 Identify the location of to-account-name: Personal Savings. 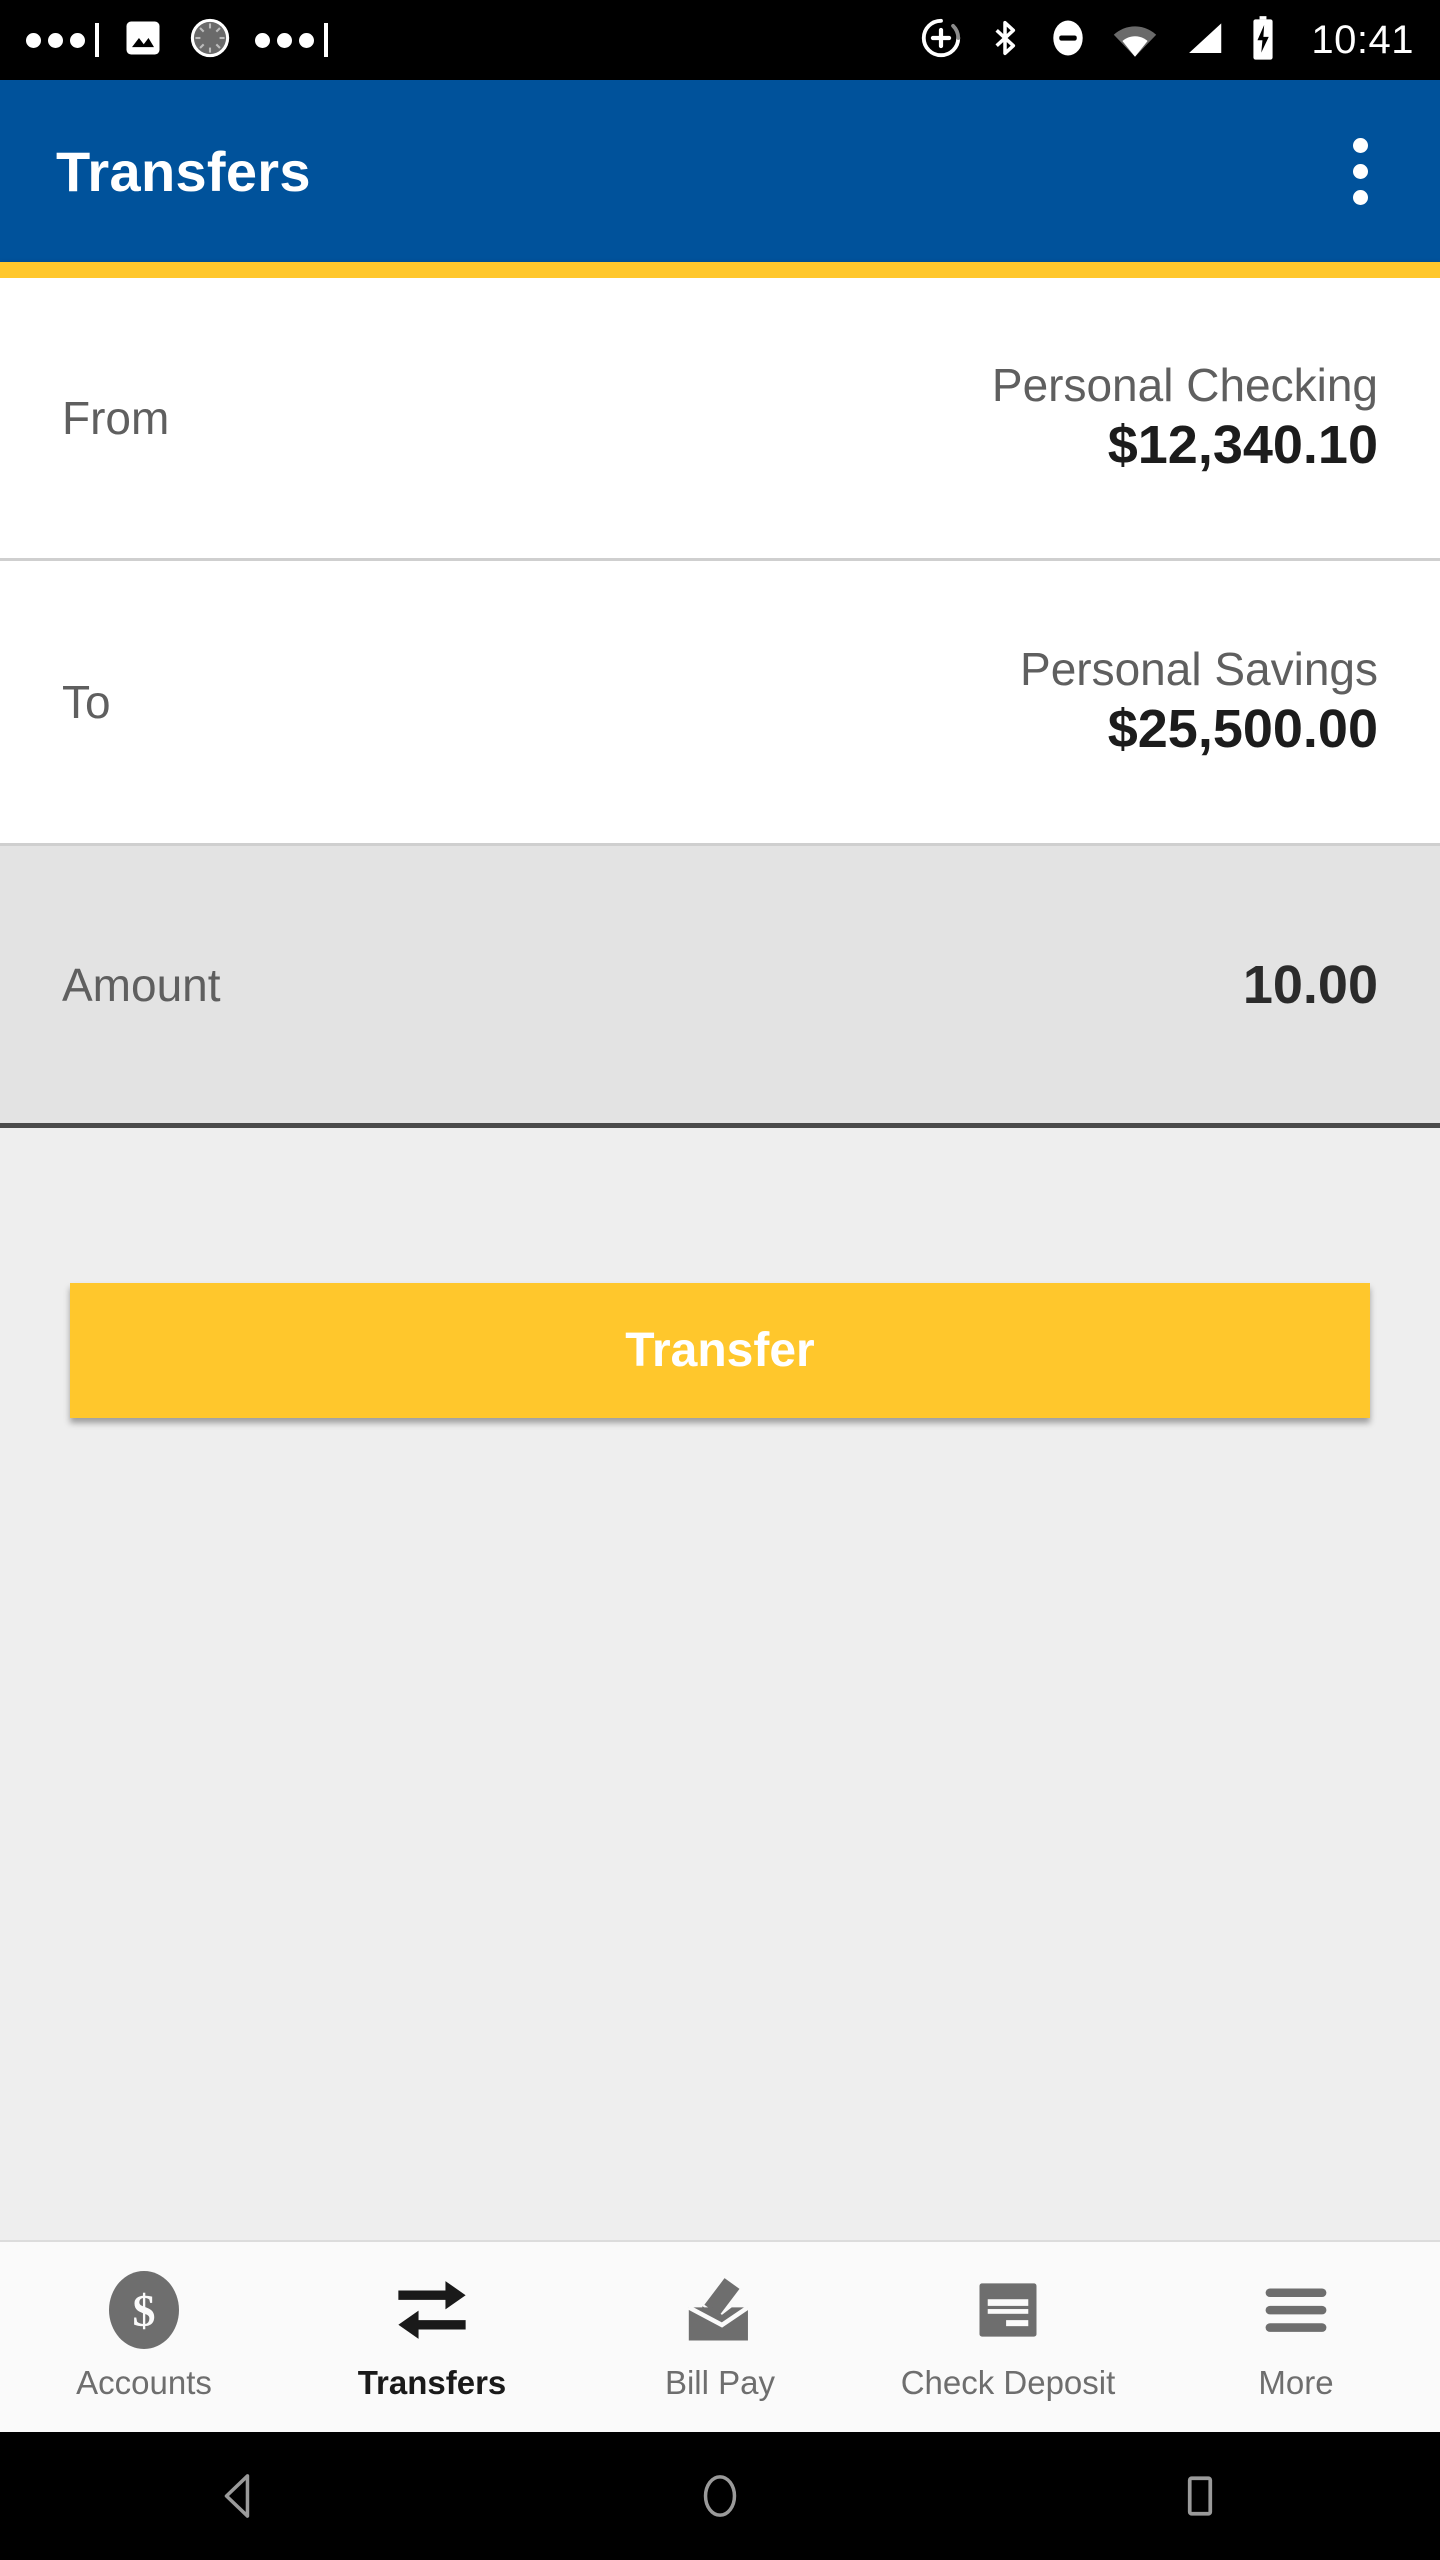
(1199, 669).